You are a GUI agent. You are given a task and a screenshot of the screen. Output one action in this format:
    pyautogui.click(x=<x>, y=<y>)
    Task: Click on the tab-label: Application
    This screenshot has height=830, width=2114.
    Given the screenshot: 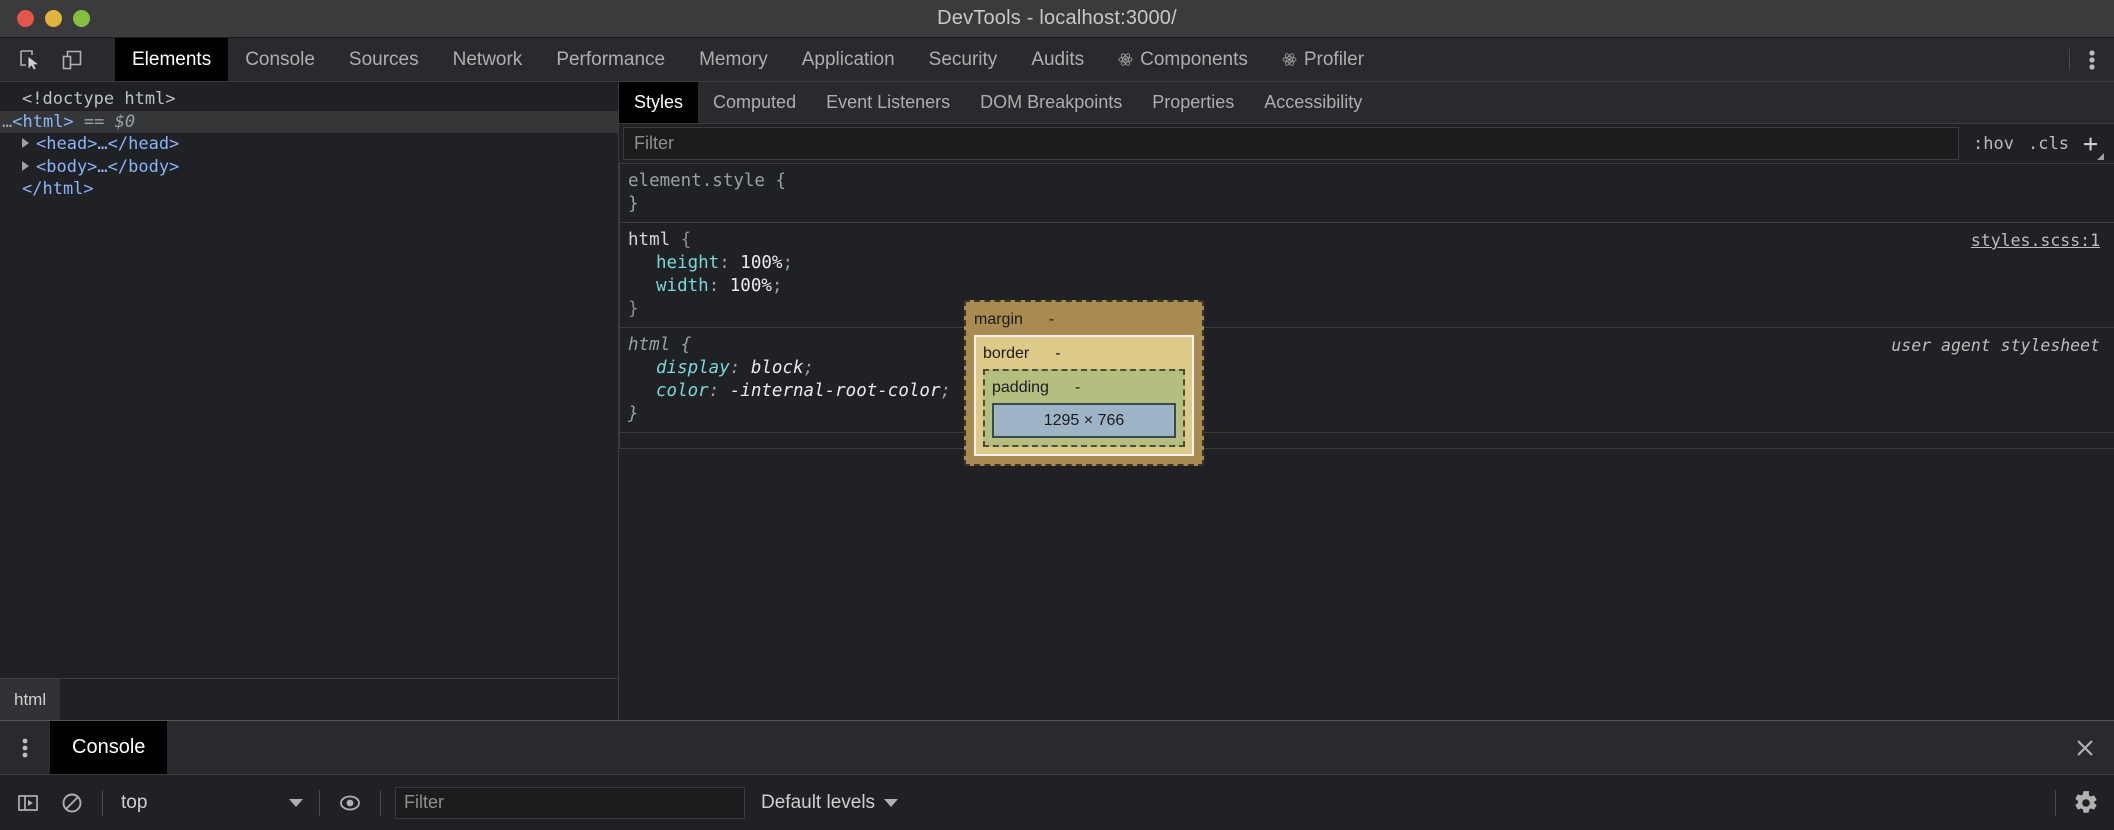 What is the action you would take?
    pyautogui.click(x=848, y=59)
    